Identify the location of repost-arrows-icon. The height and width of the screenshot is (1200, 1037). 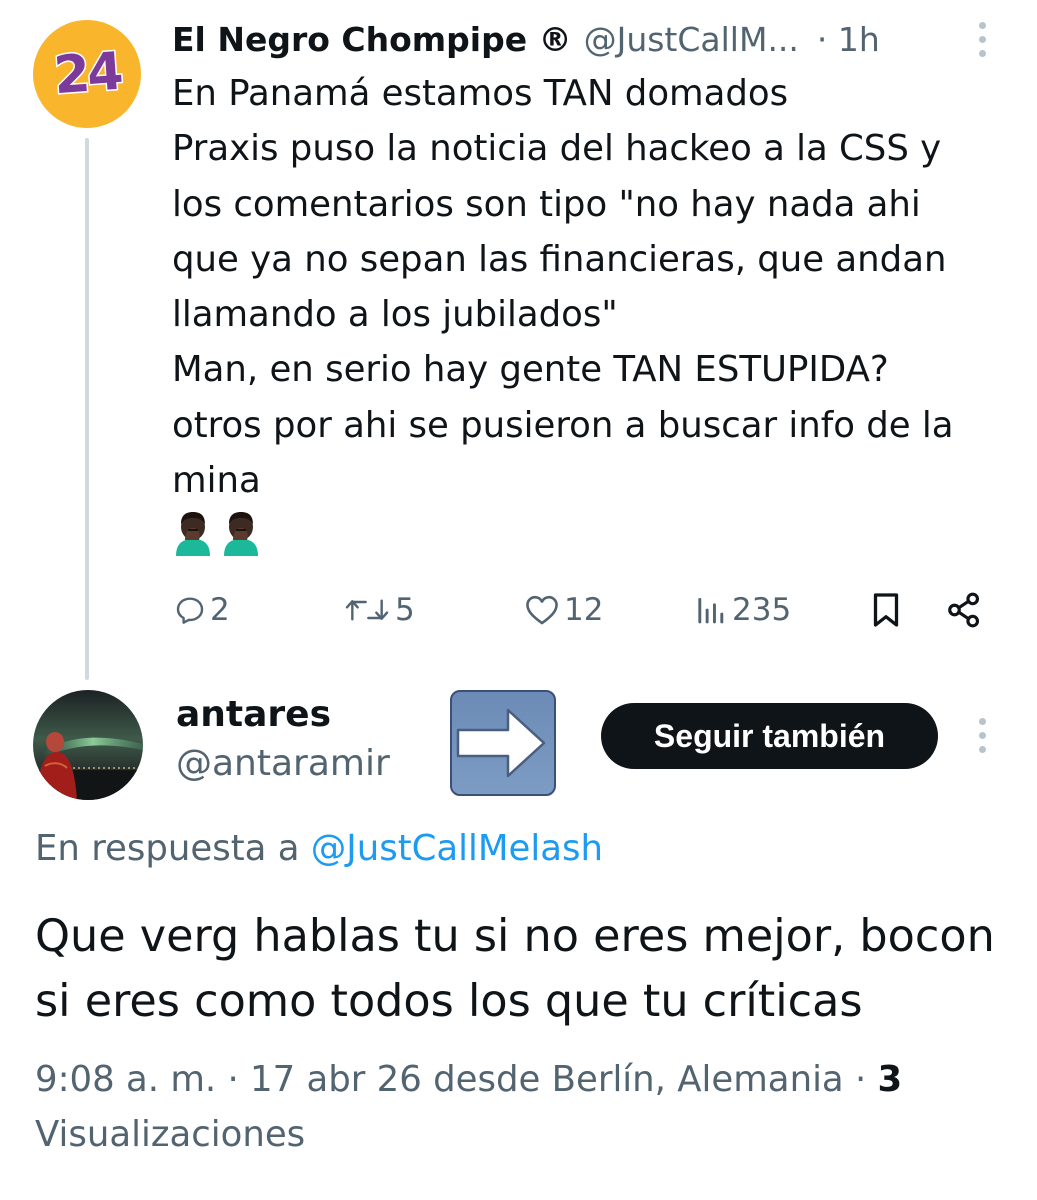
(367, 610).